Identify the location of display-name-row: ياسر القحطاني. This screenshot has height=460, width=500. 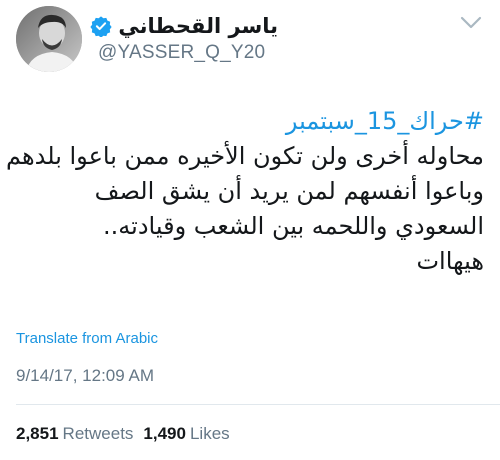
(184, 26).